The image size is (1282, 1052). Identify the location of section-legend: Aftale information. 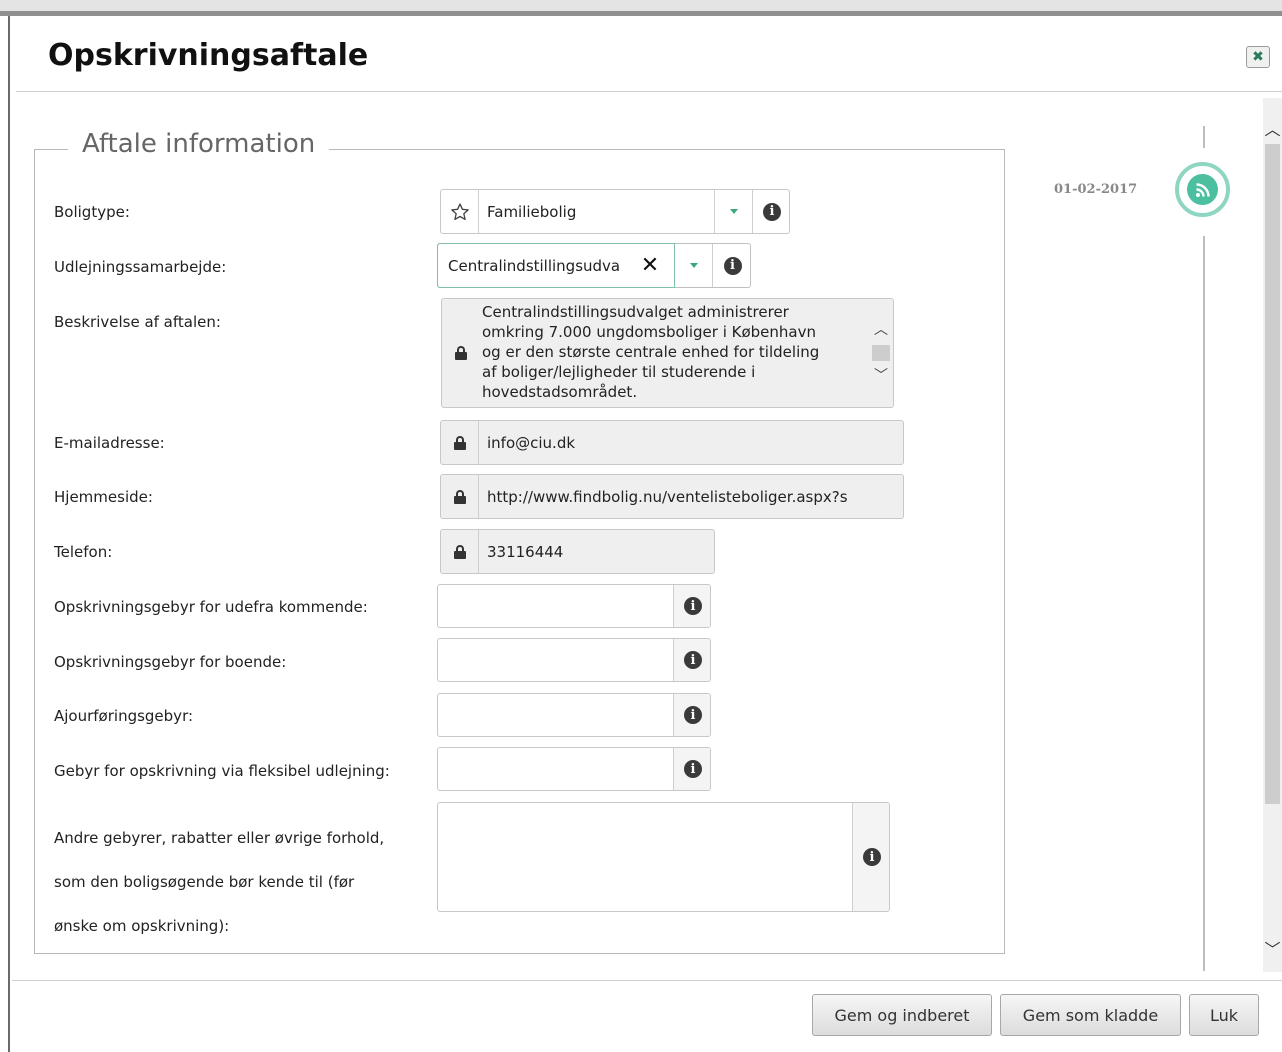
(199, 144).